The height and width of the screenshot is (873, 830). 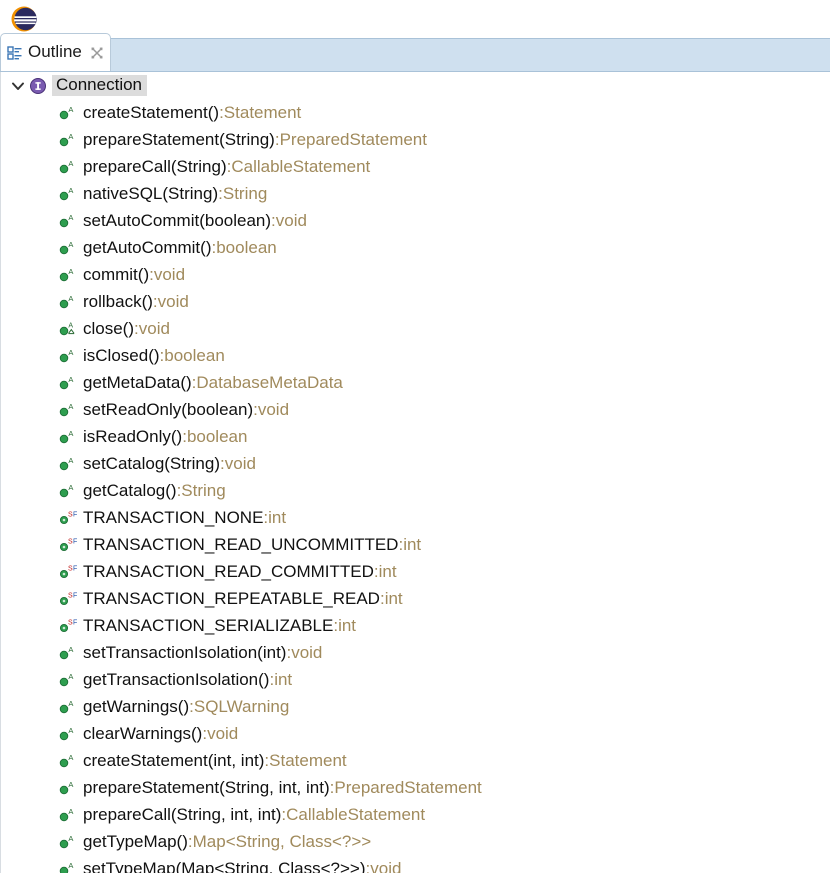 What do you see at coordinates (142, 734) in the screenshot?
I see `member-name: clearWarnings()` at bounding box center [142, 734].